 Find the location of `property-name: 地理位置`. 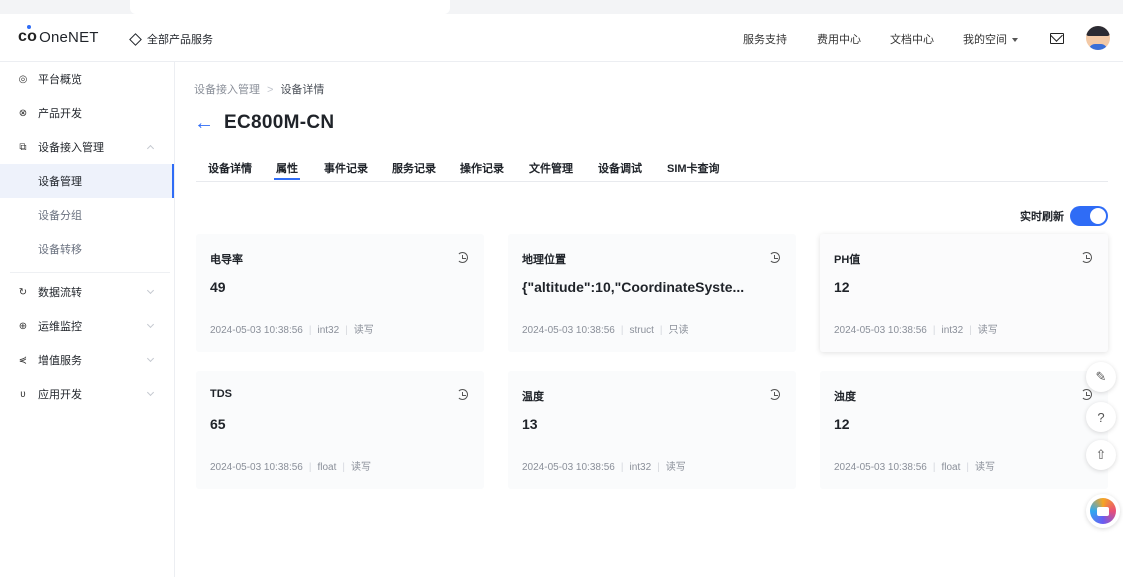

property-name: 地理位置 is located at coordinates (544, 260).